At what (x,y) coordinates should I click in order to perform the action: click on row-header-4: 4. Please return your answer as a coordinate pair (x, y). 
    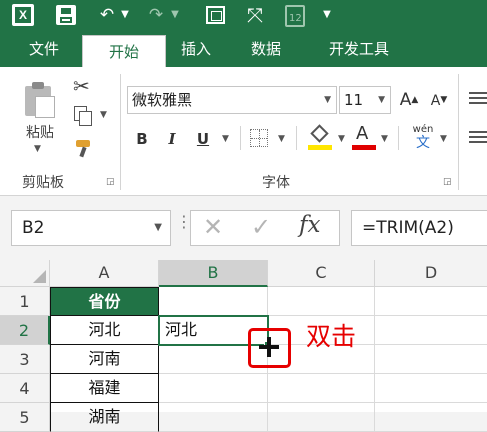
    Looking at the image, I should click on (25, 388).